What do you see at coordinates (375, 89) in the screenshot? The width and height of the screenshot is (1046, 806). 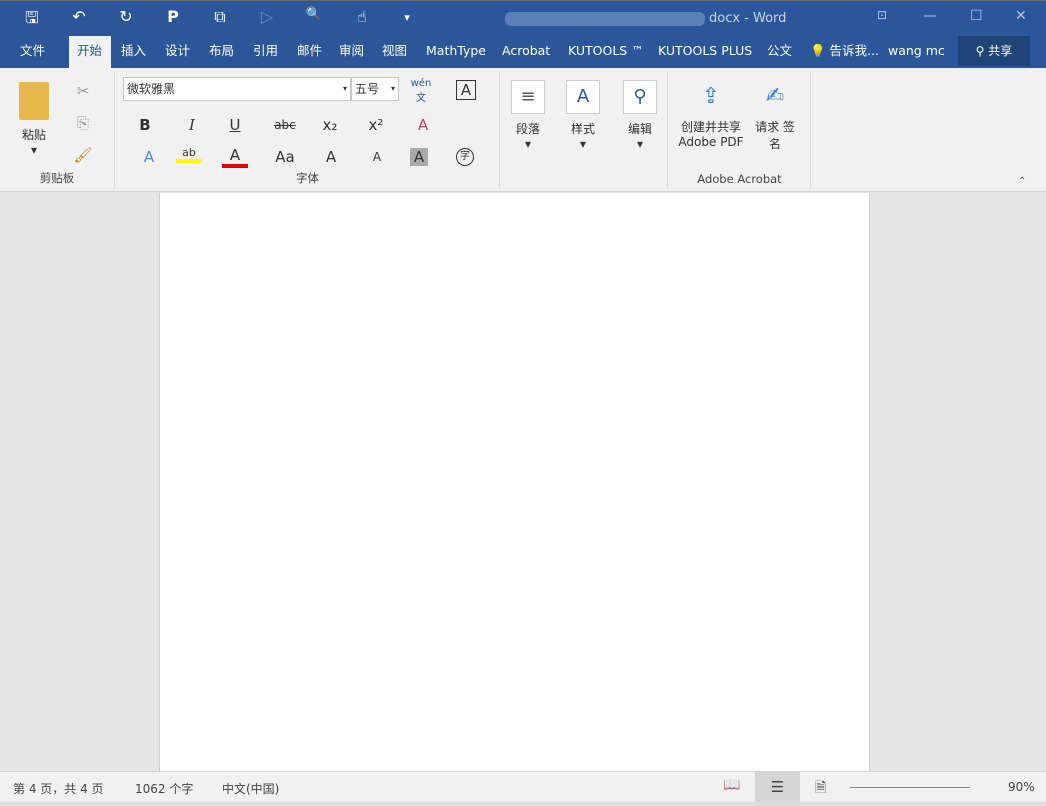 I see `font-size-select: 五号 ▾` at bounding box center [375, 89].